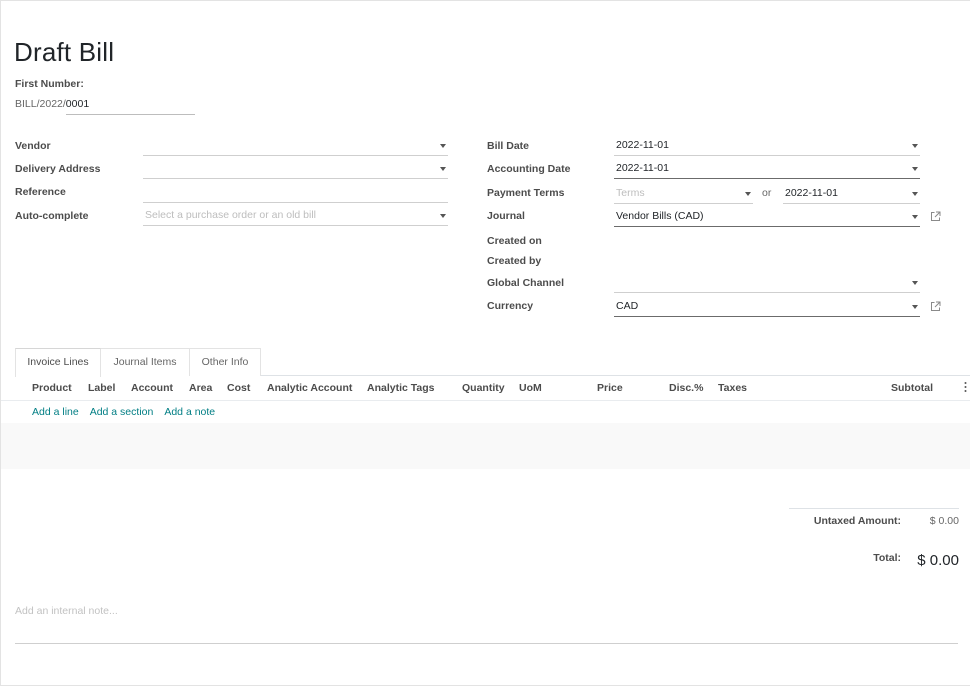 This screenshot has width=970, height=686. I want to click on delivery-address-field, so click(295, 169).